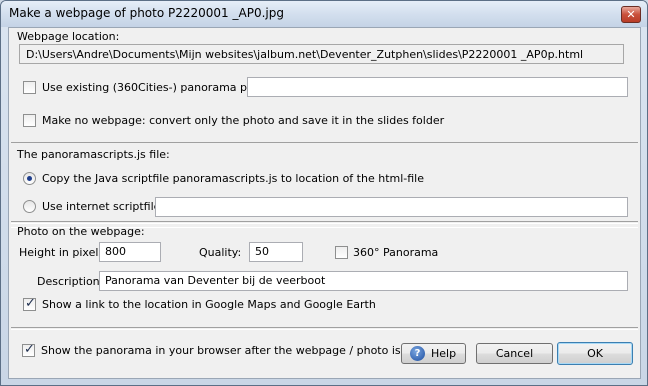 The width and height of the screenshot is (648, 386). What do you see at coordinates (68, 36) in the screenshot?
I see `webpage-location-label: Webpage location:` at bounding box center [68, 36].